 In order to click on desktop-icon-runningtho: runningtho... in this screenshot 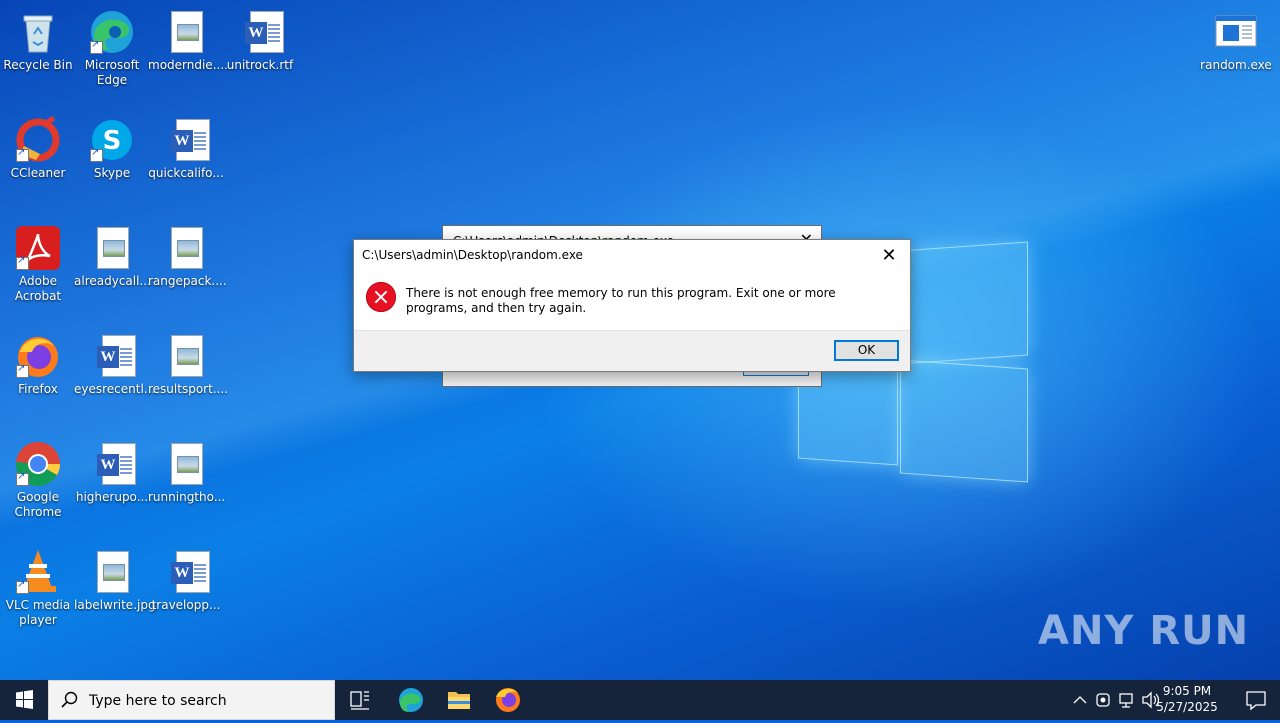, I will do `click(187, 472)`.